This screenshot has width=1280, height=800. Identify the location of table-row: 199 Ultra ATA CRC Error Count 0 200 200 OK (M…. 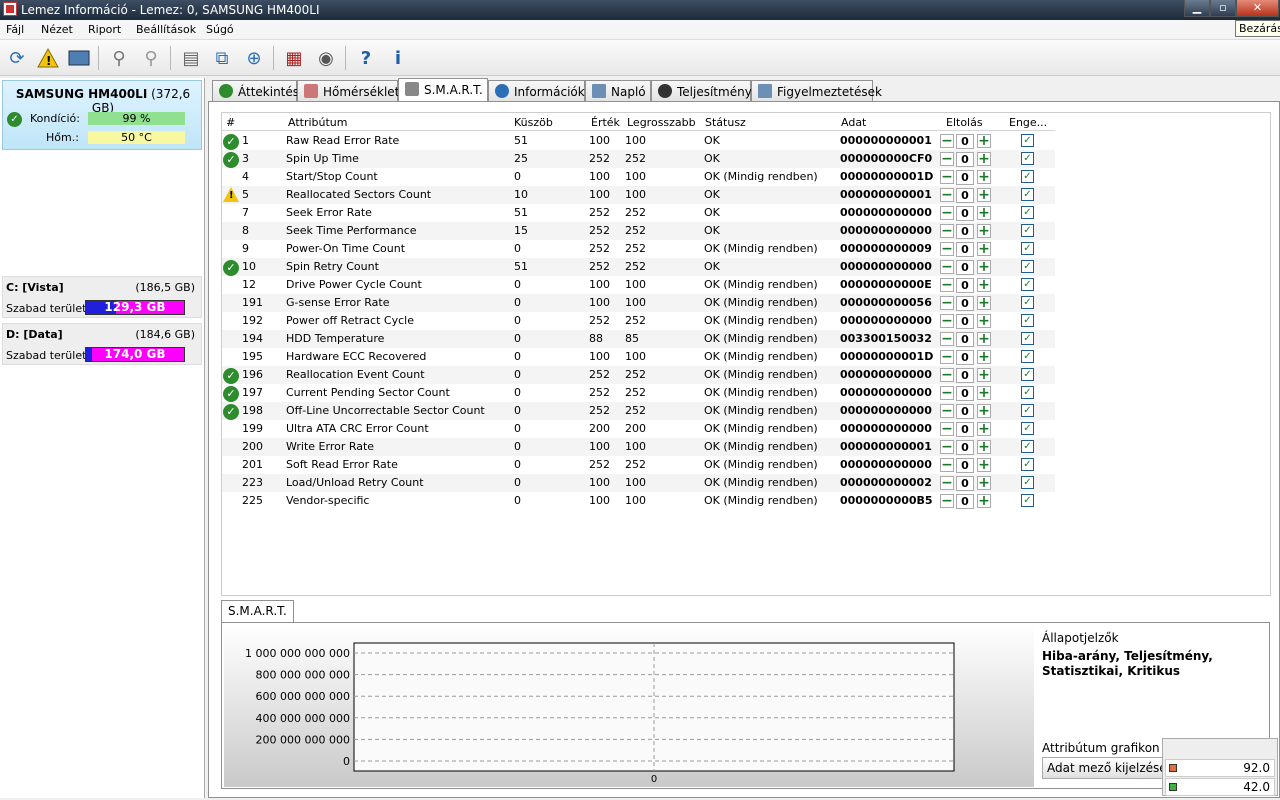
(638, 429).